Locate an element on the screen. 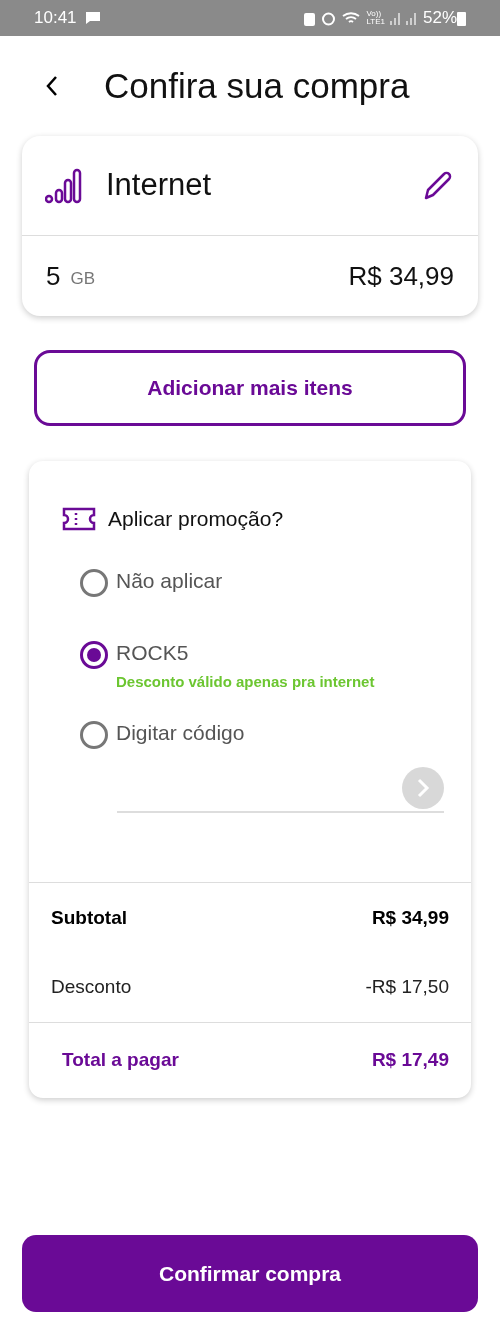 Image resolution: width=500 pixels, height=1335 pixels. option-label: Não aplicar is located at coordinates (169, 580).